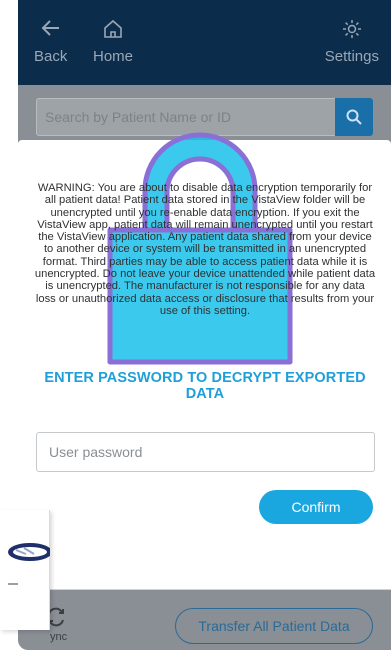  I want to click on arrow-left-icon, so click(50, 30).